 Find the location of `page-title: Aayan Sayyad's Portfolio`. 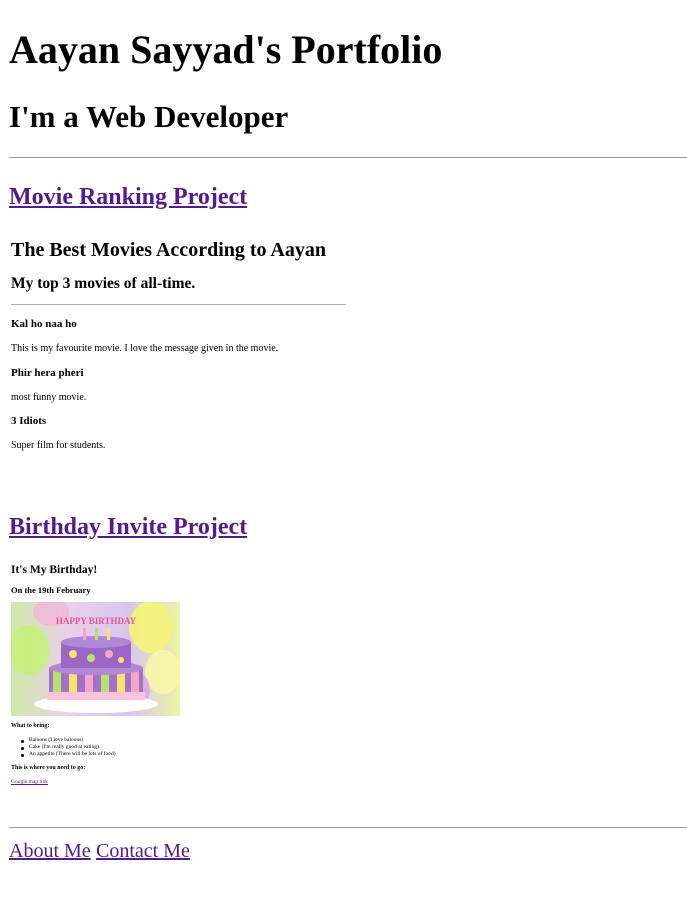

page-title: Aayan Sayyad's Portfolio is located at coordinates (226, 49).